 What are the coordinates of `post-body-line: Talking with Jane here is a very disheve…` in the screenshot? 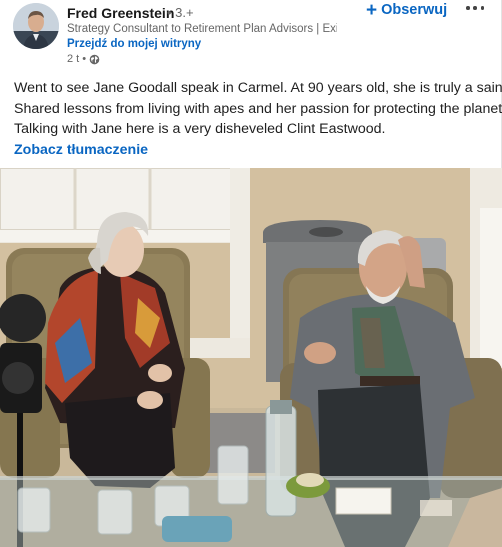 It's located at (200, 129).